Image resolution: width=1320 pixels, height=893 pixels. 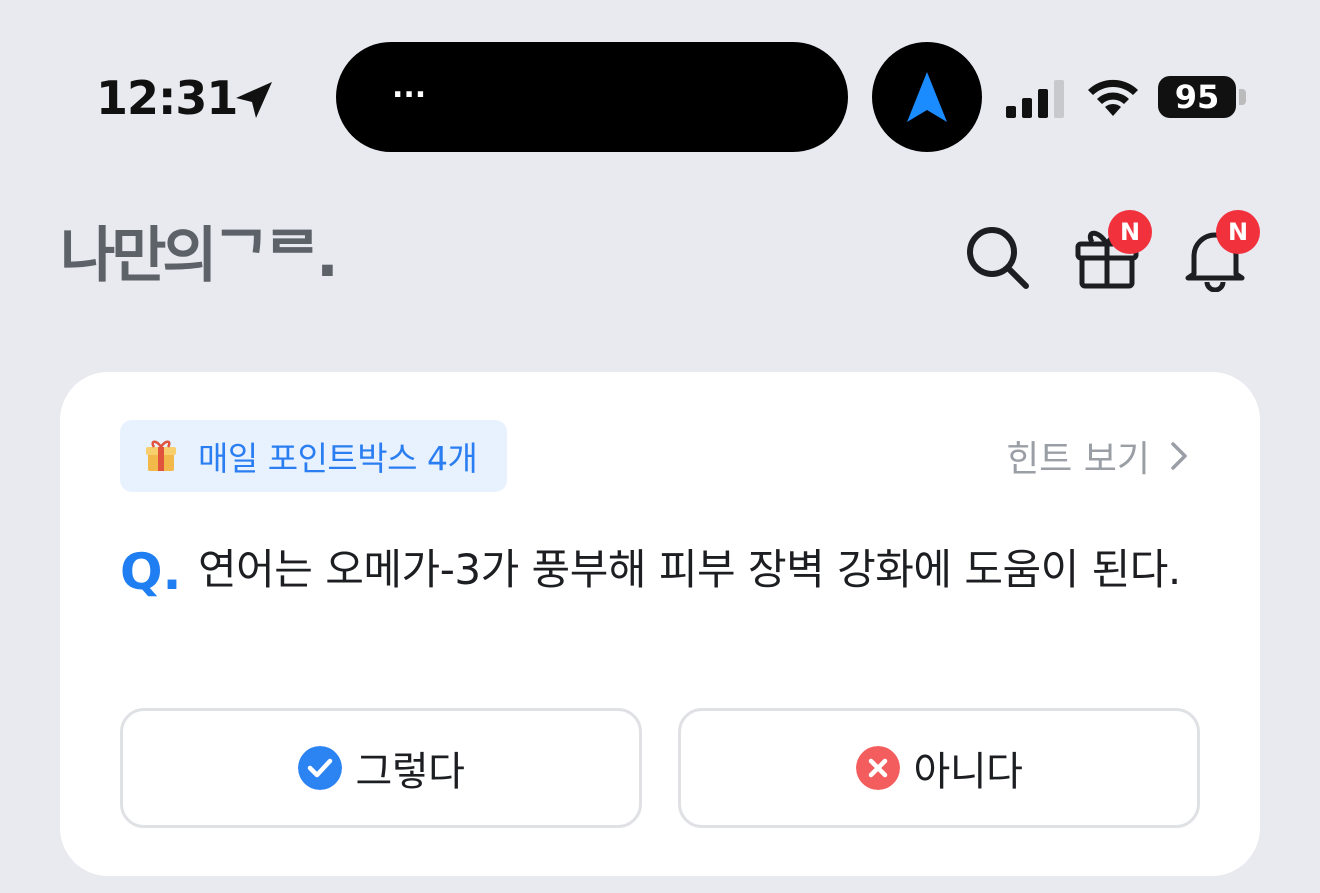 What do you see at coordinates (167, 98) in the screenshot?
I see `status-time: 12:31` at bounding box center [167, 98].